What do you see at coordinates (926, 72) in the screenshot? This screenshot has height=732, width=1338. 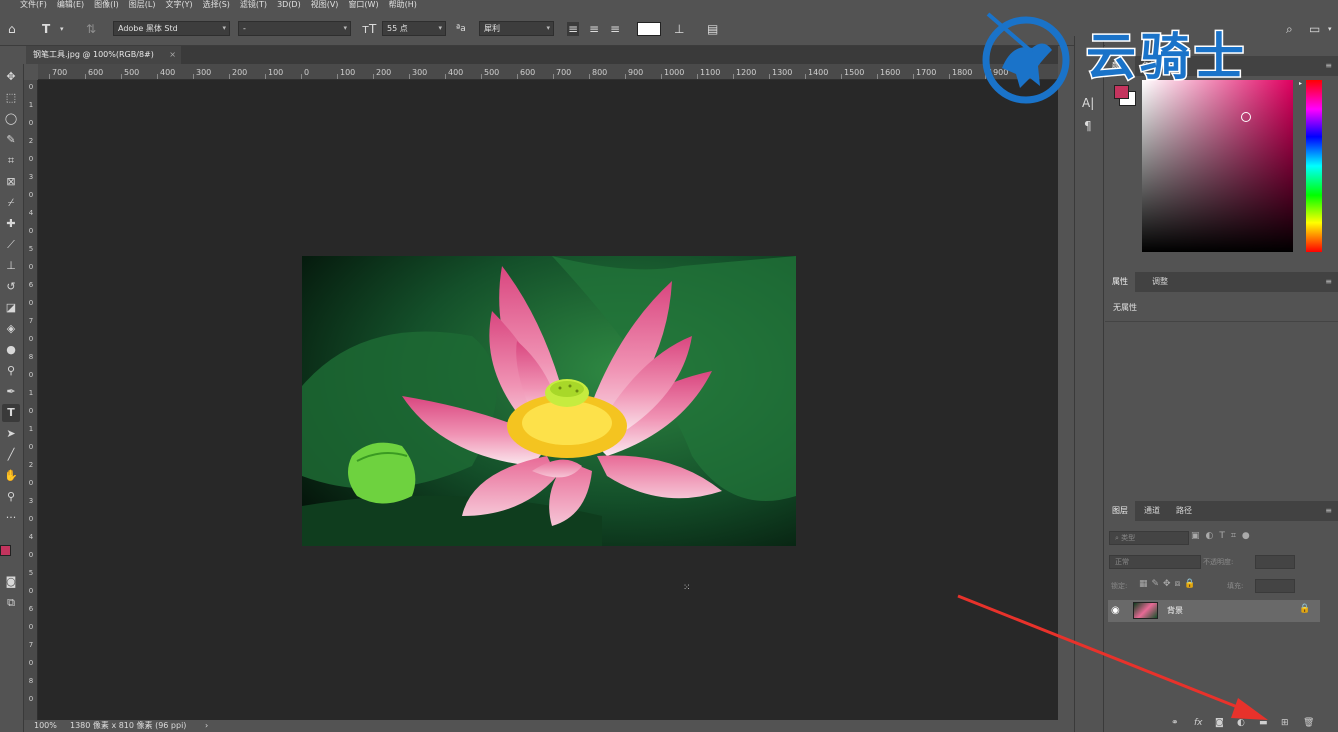 I see `ruler-h-tick-label: 1700` at bounding box center [926, 72].